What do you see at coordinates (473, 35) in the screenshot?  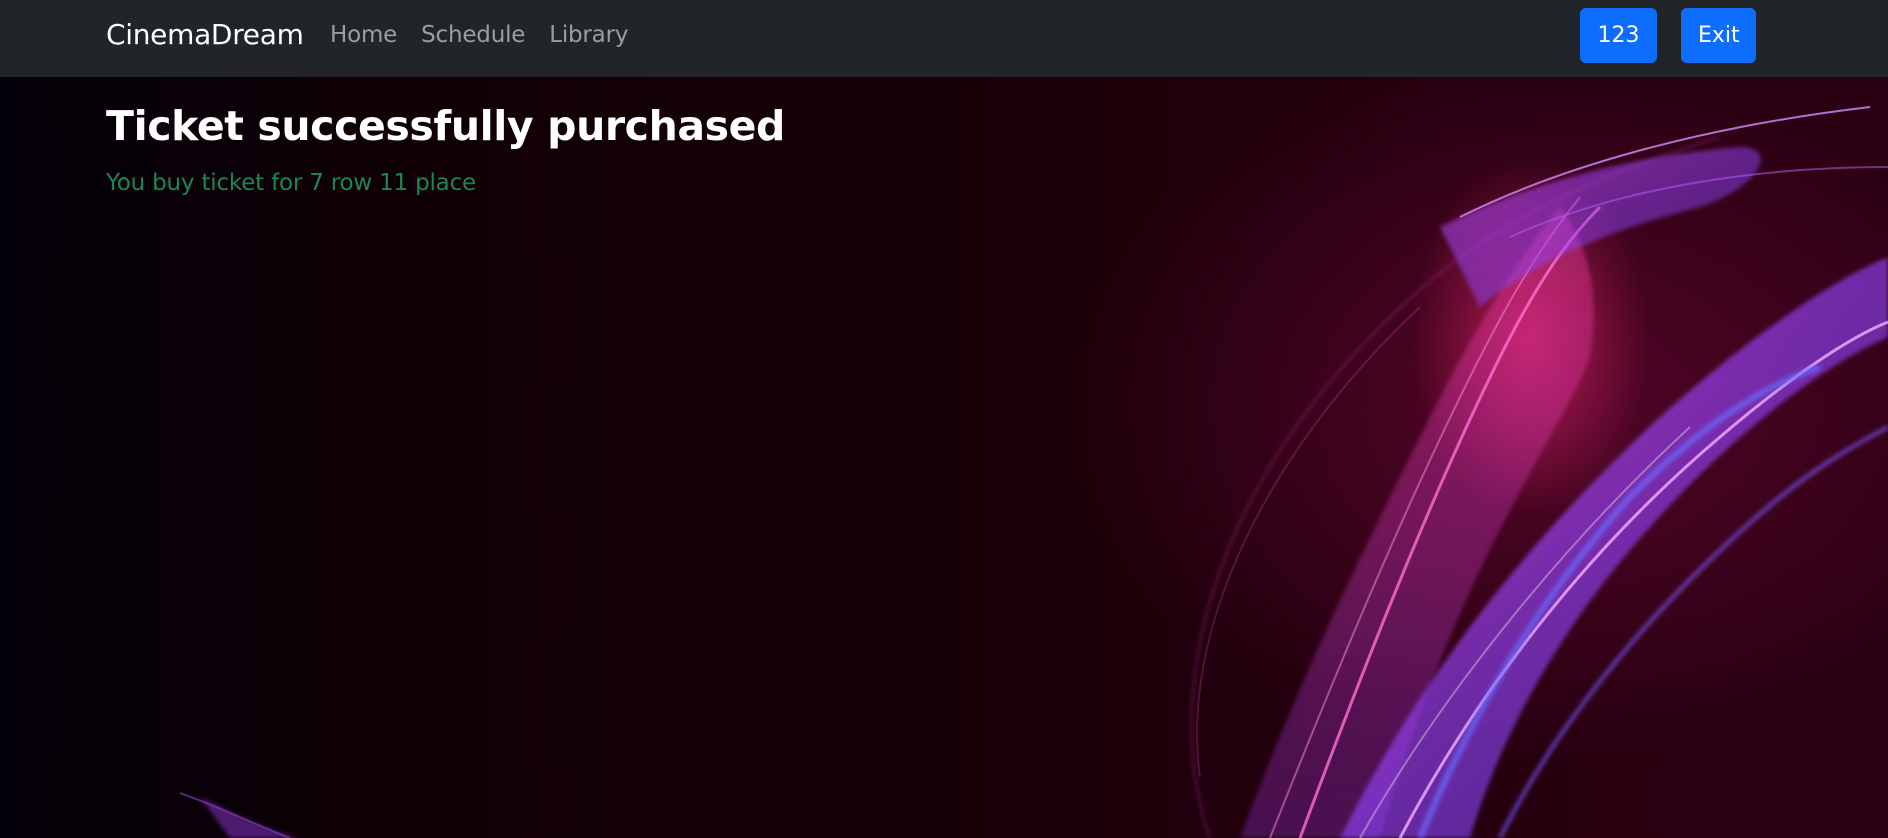 I see `nav-link-schedule: Schedule` at bounding box center [473, 35].